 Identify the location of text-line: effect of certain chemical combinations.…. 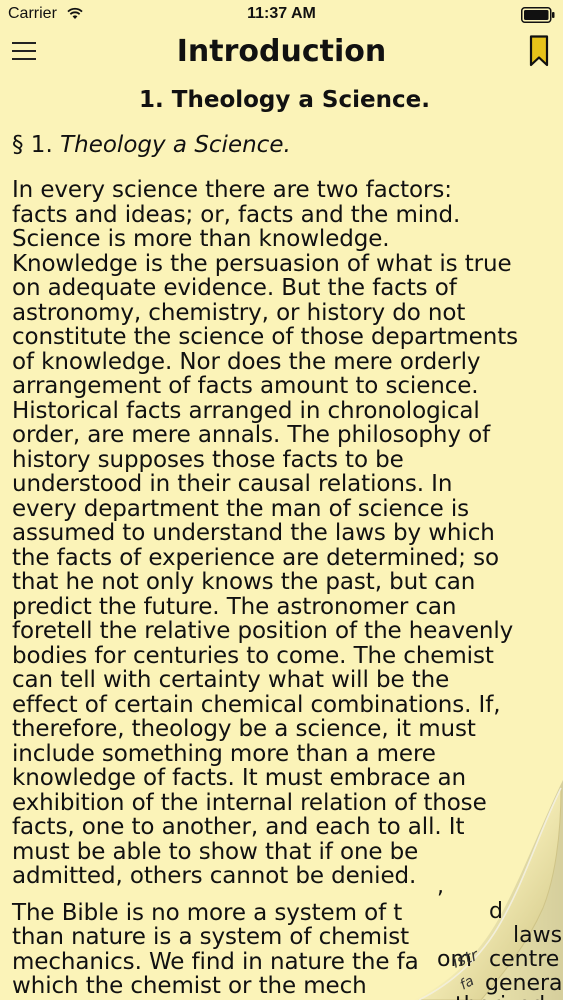
(256, 704).